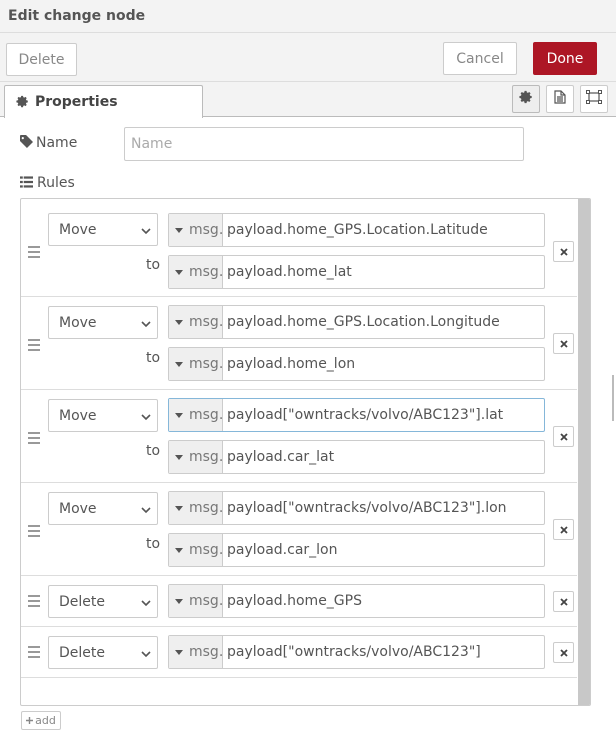  I want to click on property-value: payload.car_lat, so click(281, 457).